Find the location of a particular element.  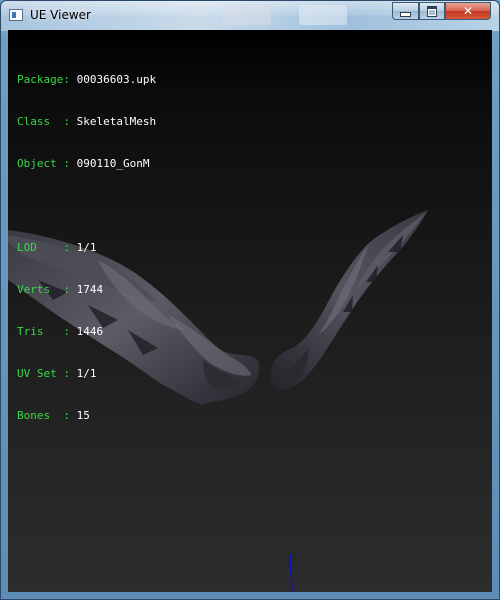

class-label: Class : is located at coordinates (47, 121).